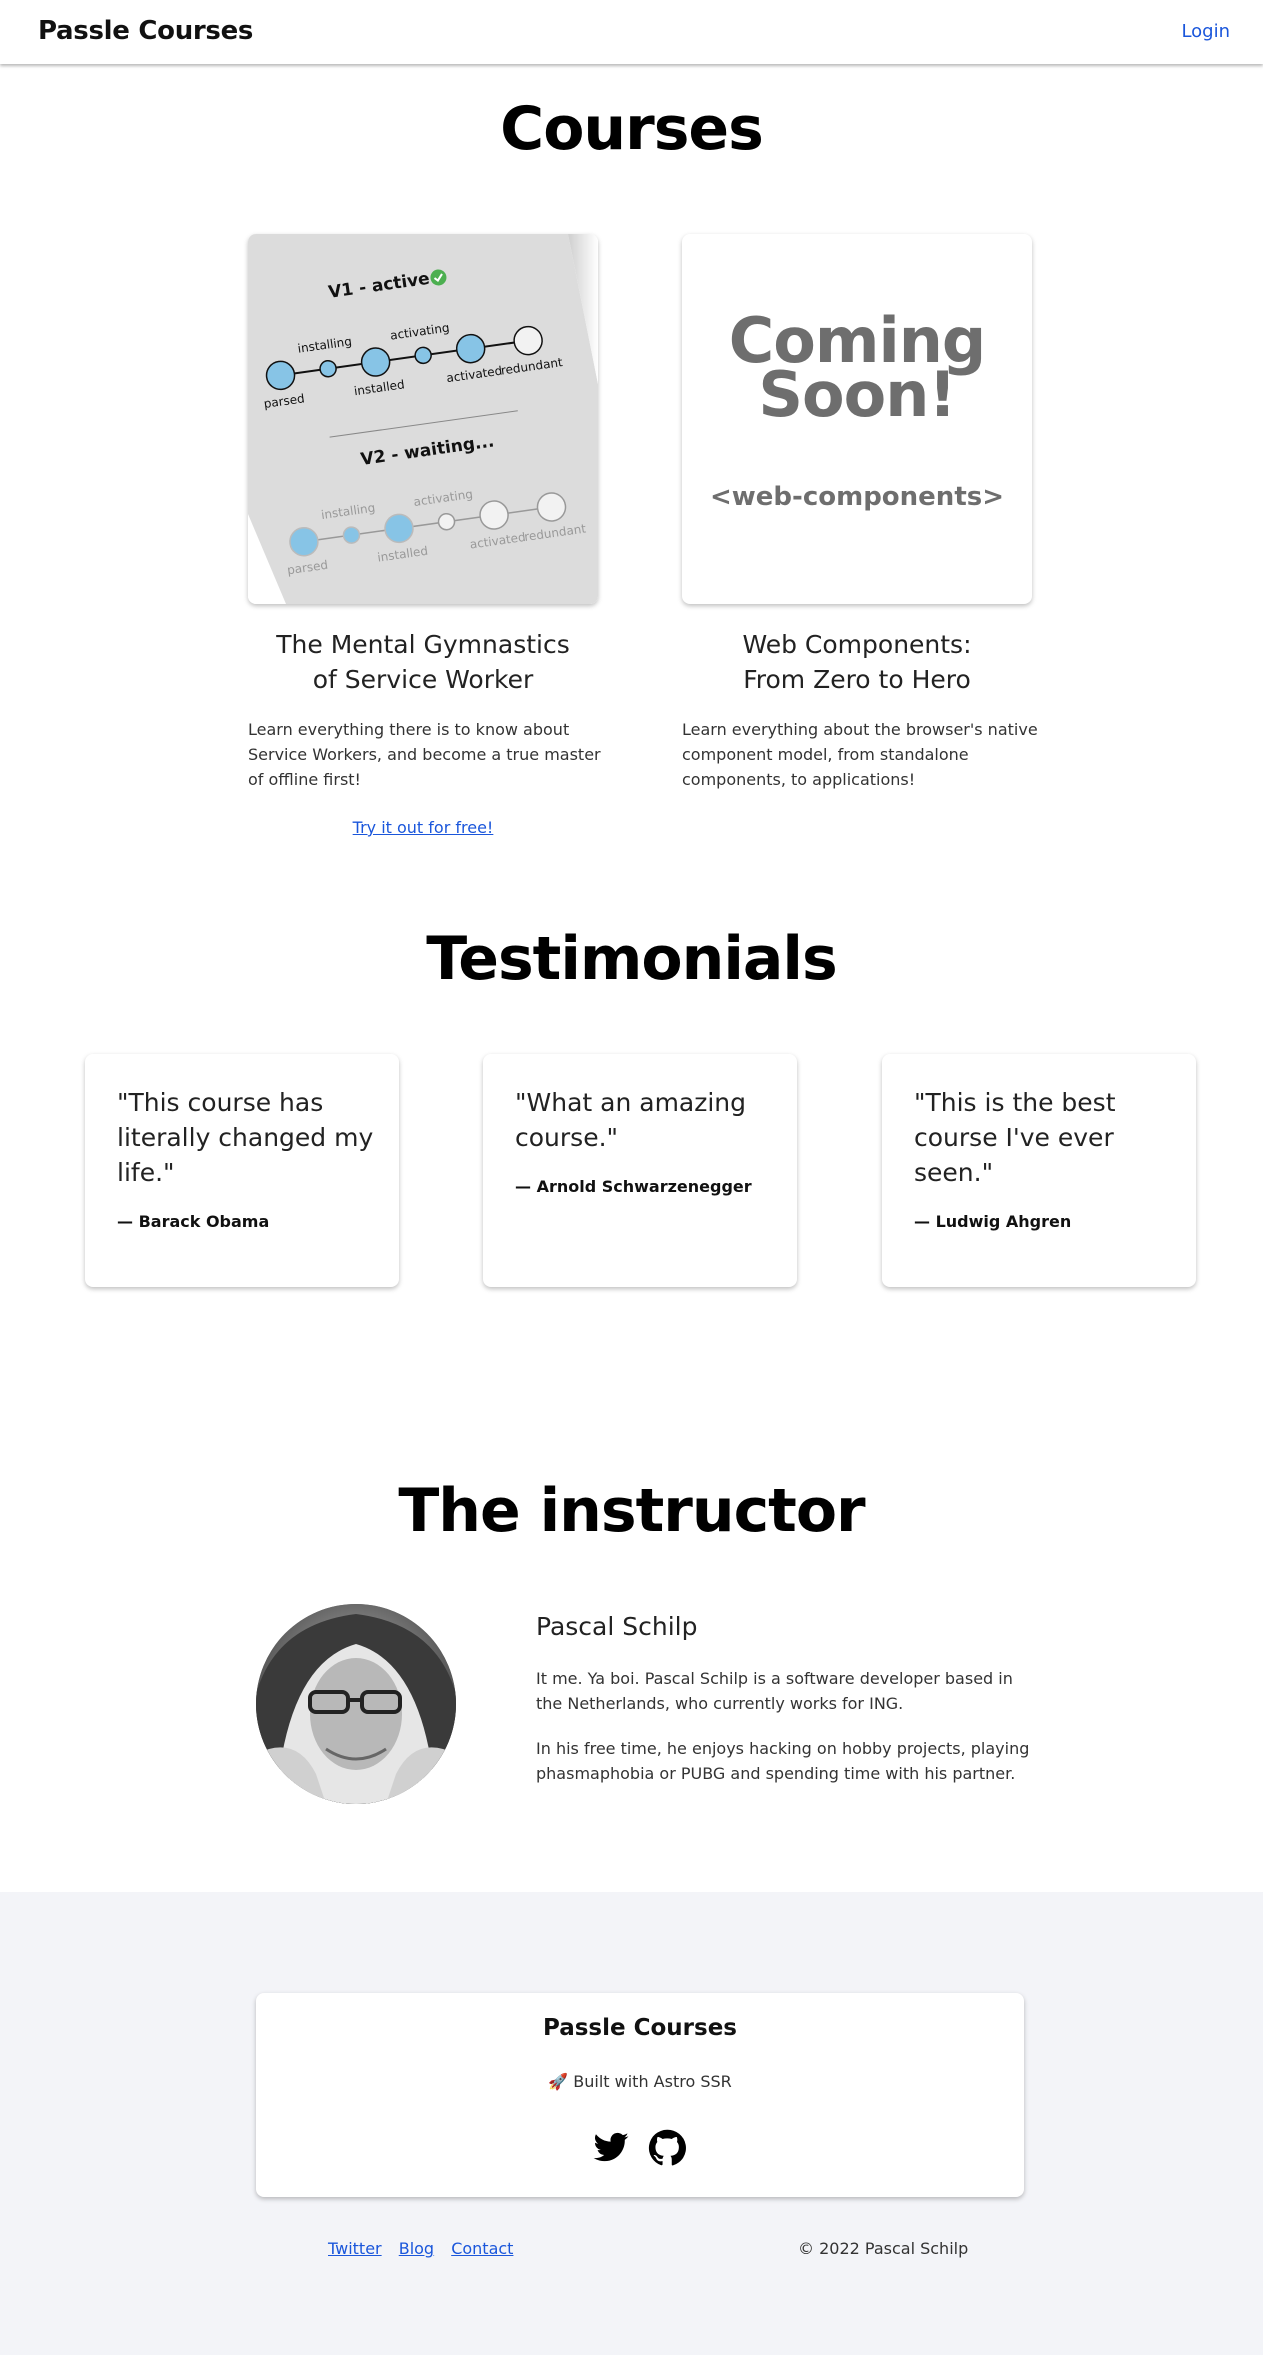 The width and height of the screenshot is (1263, 2355). What do you see at coordinates (857, 644) in the screenshot?
I see `course-title-line-1: Web Components:` at bounding box center [857, 644].